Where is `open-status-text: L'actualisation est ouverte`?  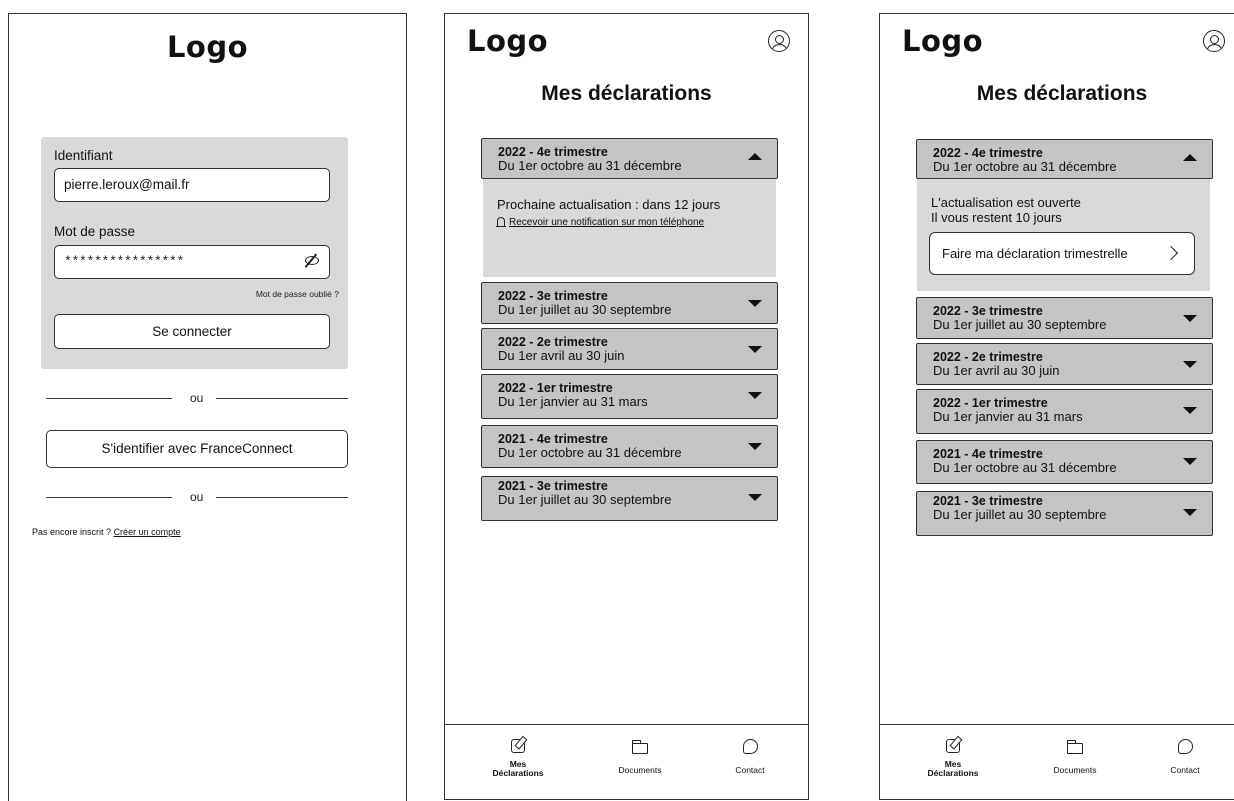
open-status-text: L'actualisation est ouverte is located at coordinates (1006, 202).